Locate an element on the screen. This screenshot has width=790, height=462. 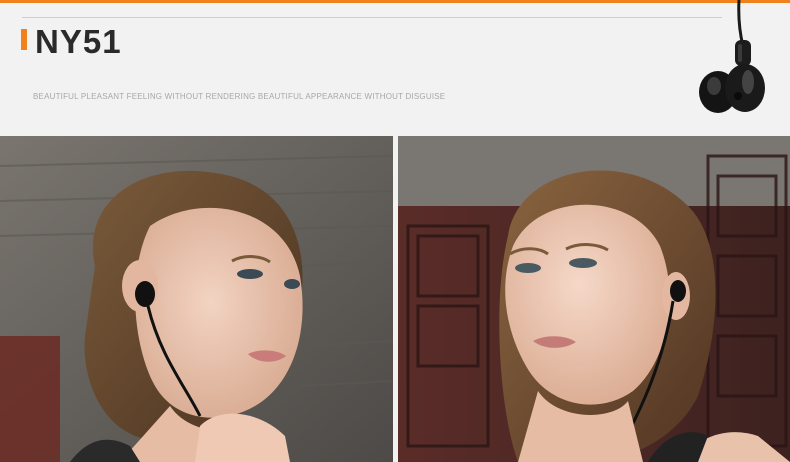
product-title: NY51 is located at coordinates (78, 41).